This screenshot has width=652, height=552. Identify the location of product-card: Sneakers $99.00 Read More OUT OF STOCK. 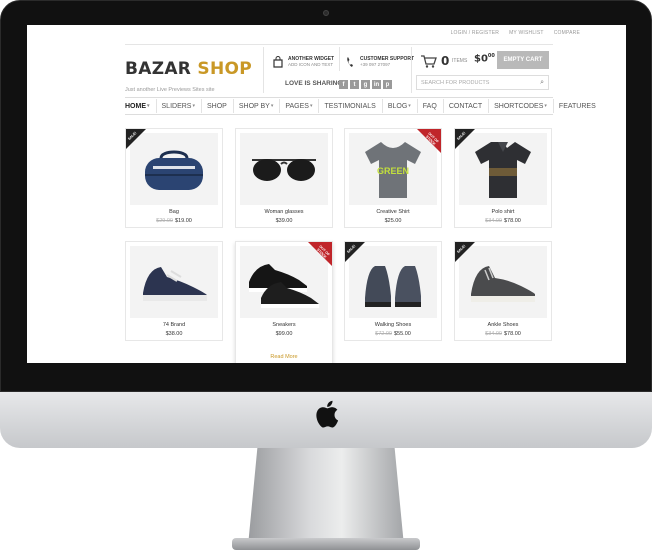
(284, 302).